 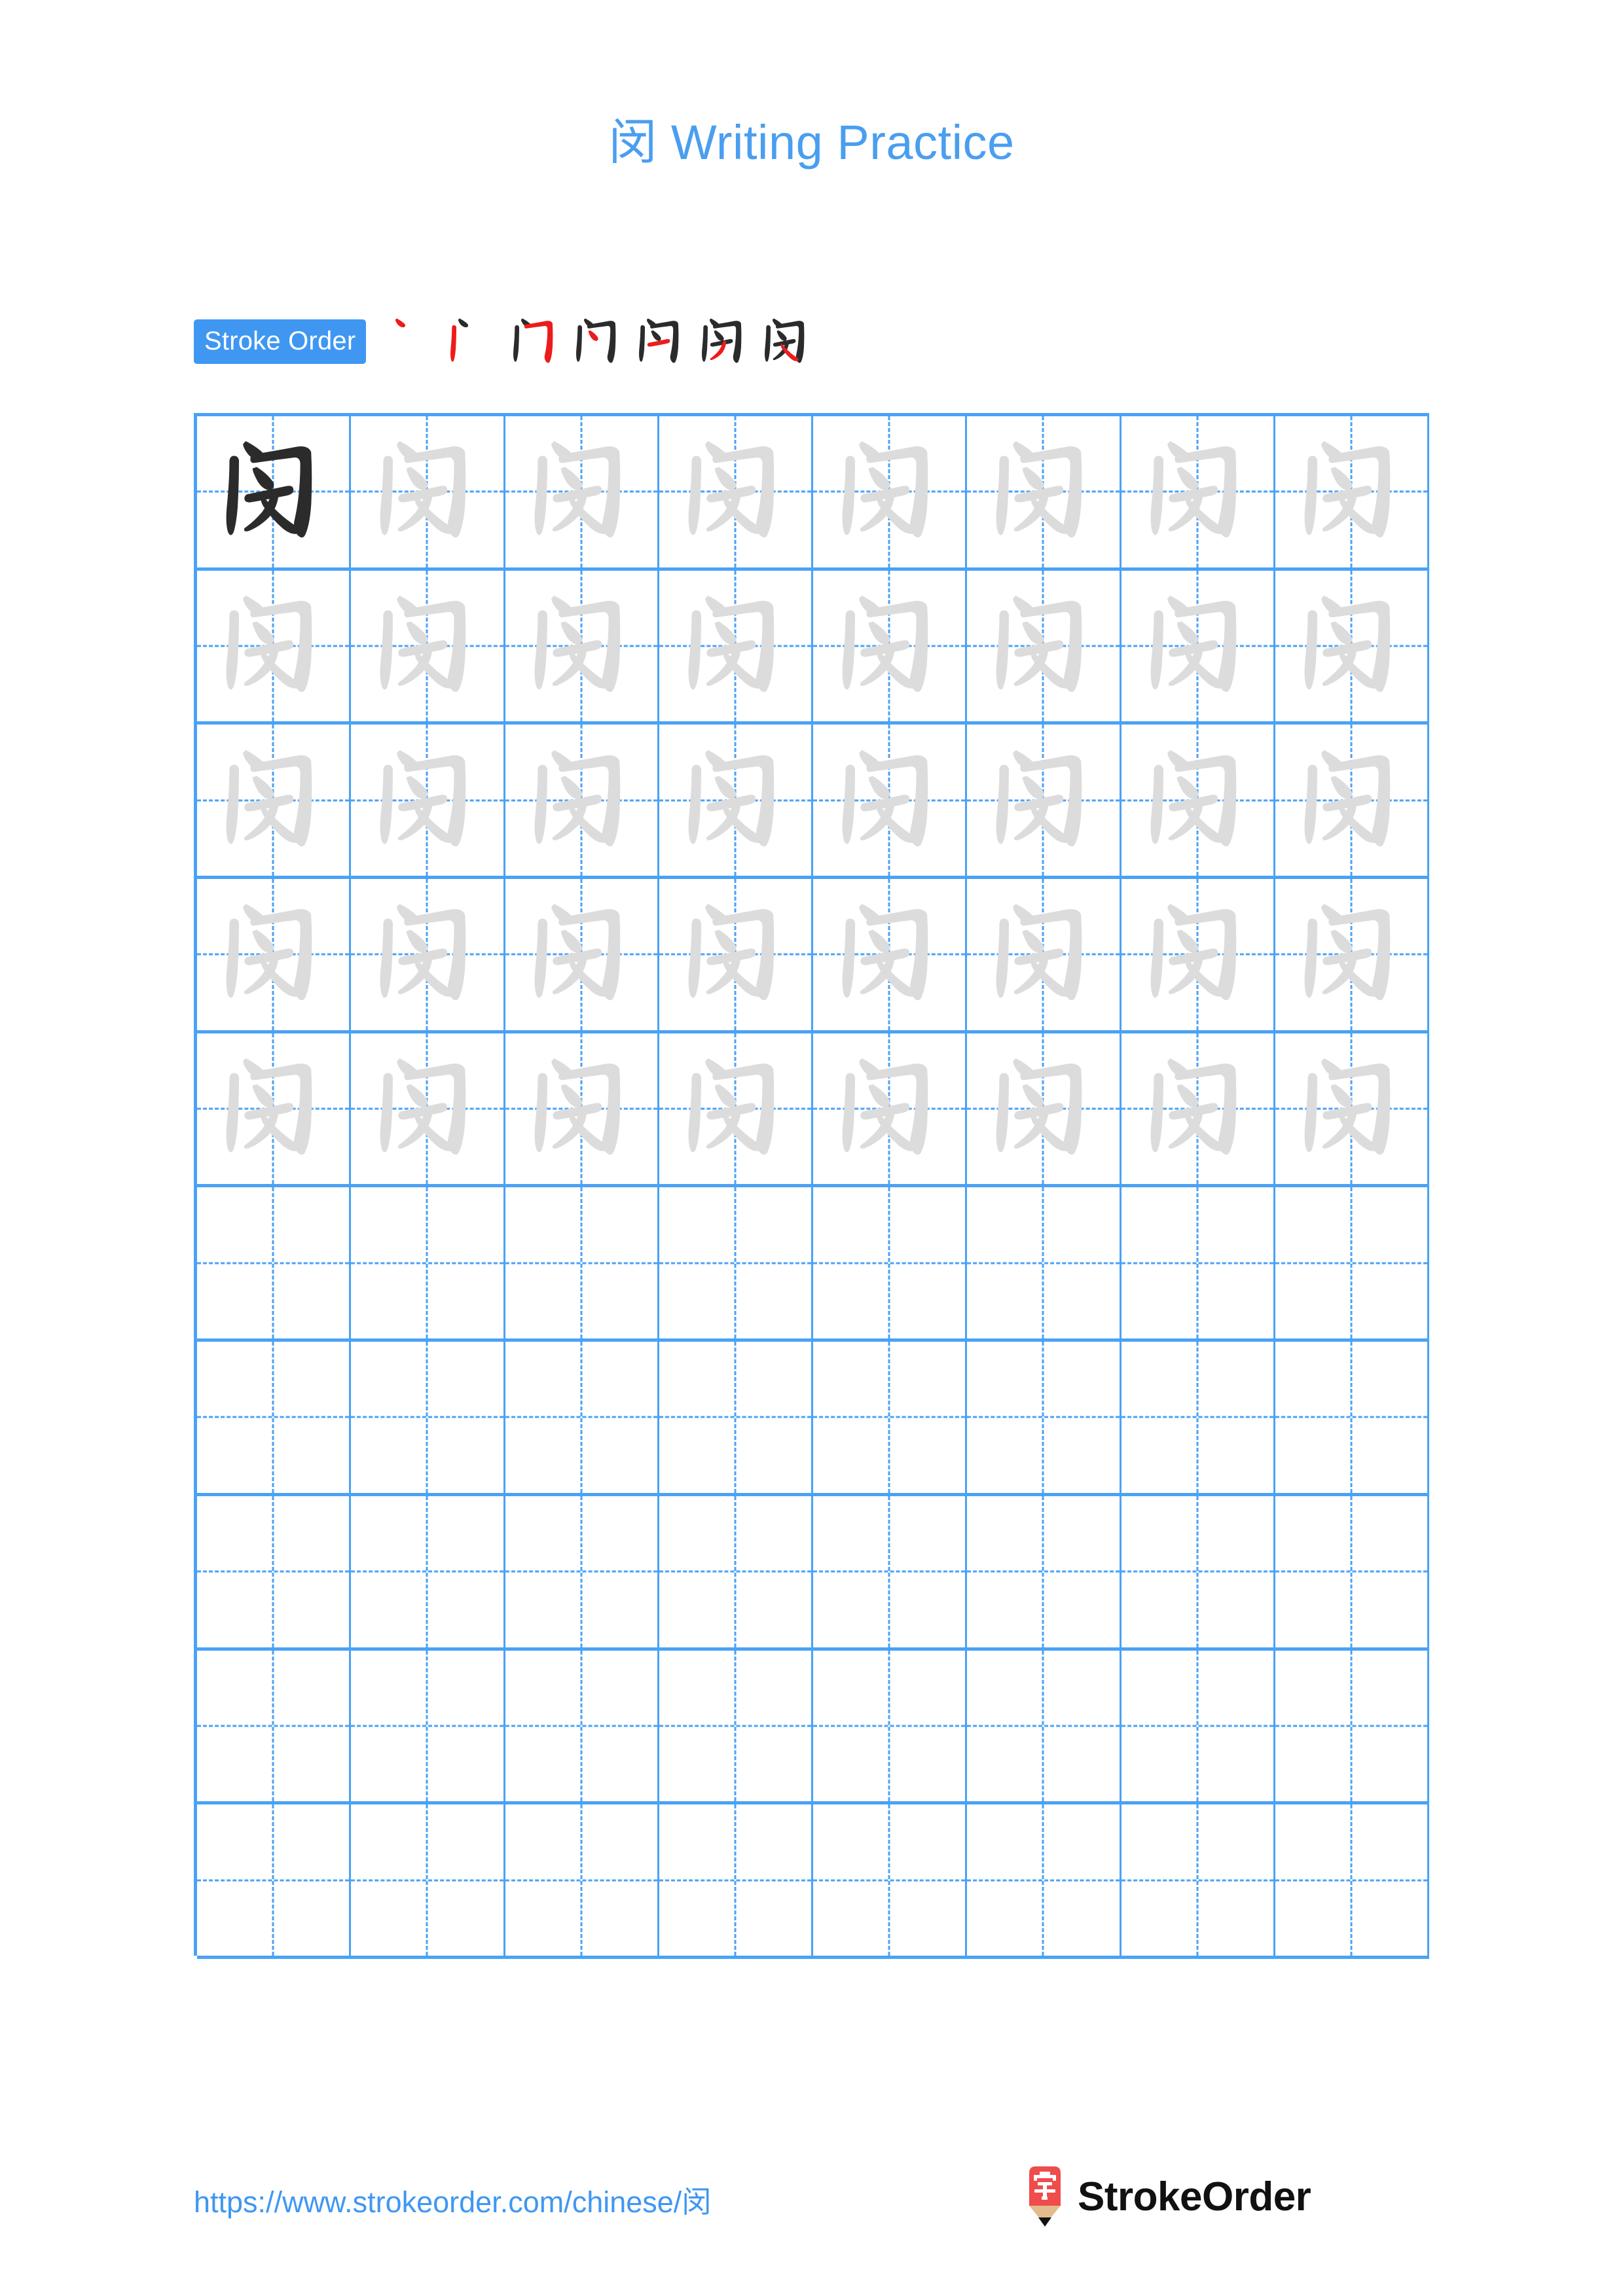 What do you see at coordinates (452, 2199) in the screenshot?
I see `footer-url: https://www.strokeorder.com/chinese/闵` at bounding box center [452, 2199].